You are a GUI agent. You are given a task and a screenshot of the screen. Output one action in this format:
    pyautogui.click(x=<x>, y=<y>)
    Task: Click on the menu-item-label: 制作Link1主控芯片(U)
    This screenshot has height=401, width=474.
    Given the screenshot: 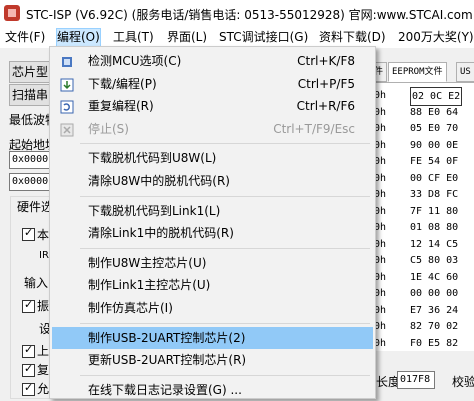 What is the action you would take?
    pyautogui.click(x=149, y=285)
    